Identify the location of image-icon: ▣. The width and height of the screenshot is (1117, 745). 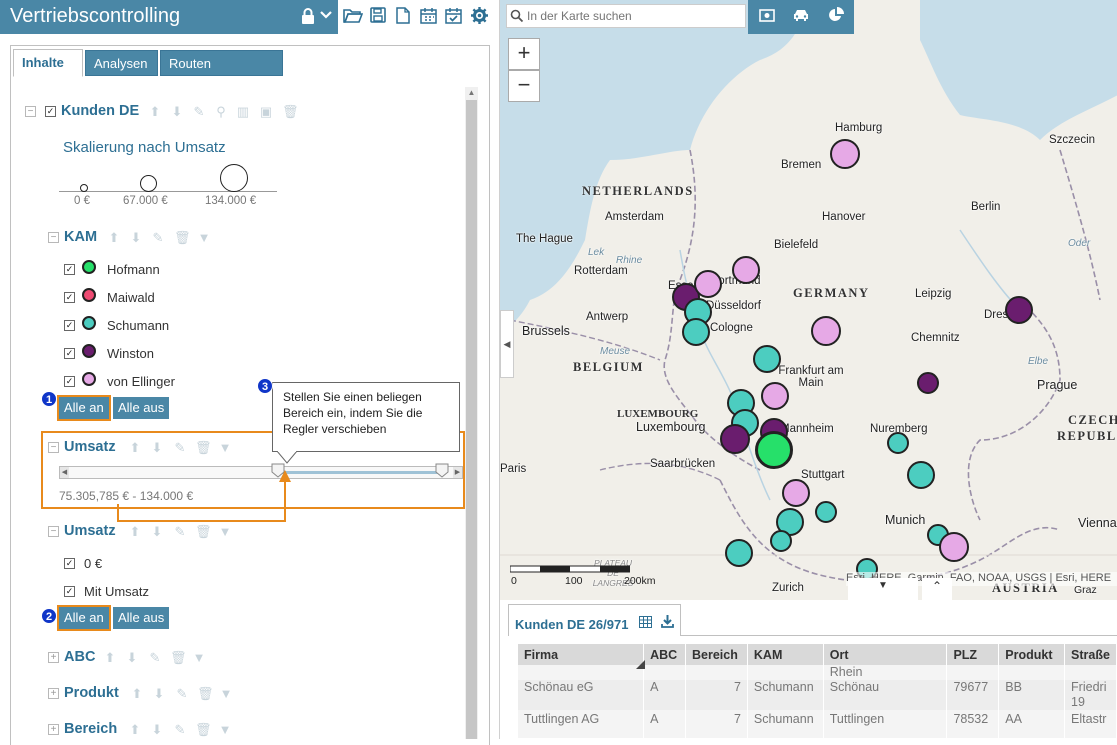
(266, 112).